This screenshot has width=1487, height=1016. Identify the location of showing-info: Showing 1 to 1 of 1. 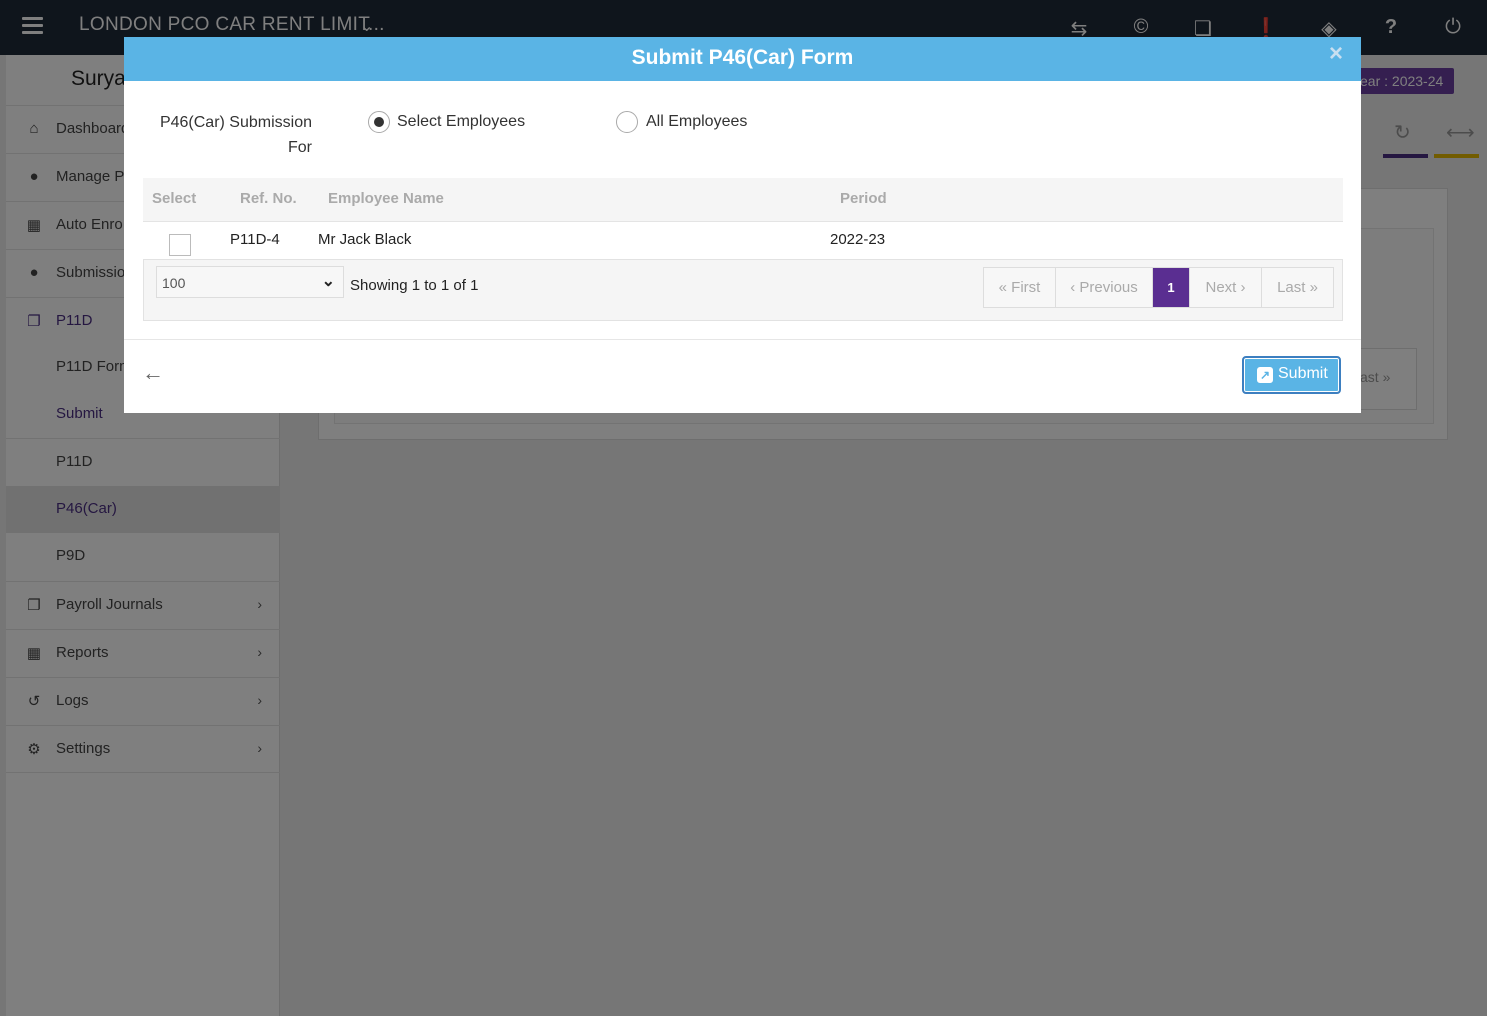
(414, 285).